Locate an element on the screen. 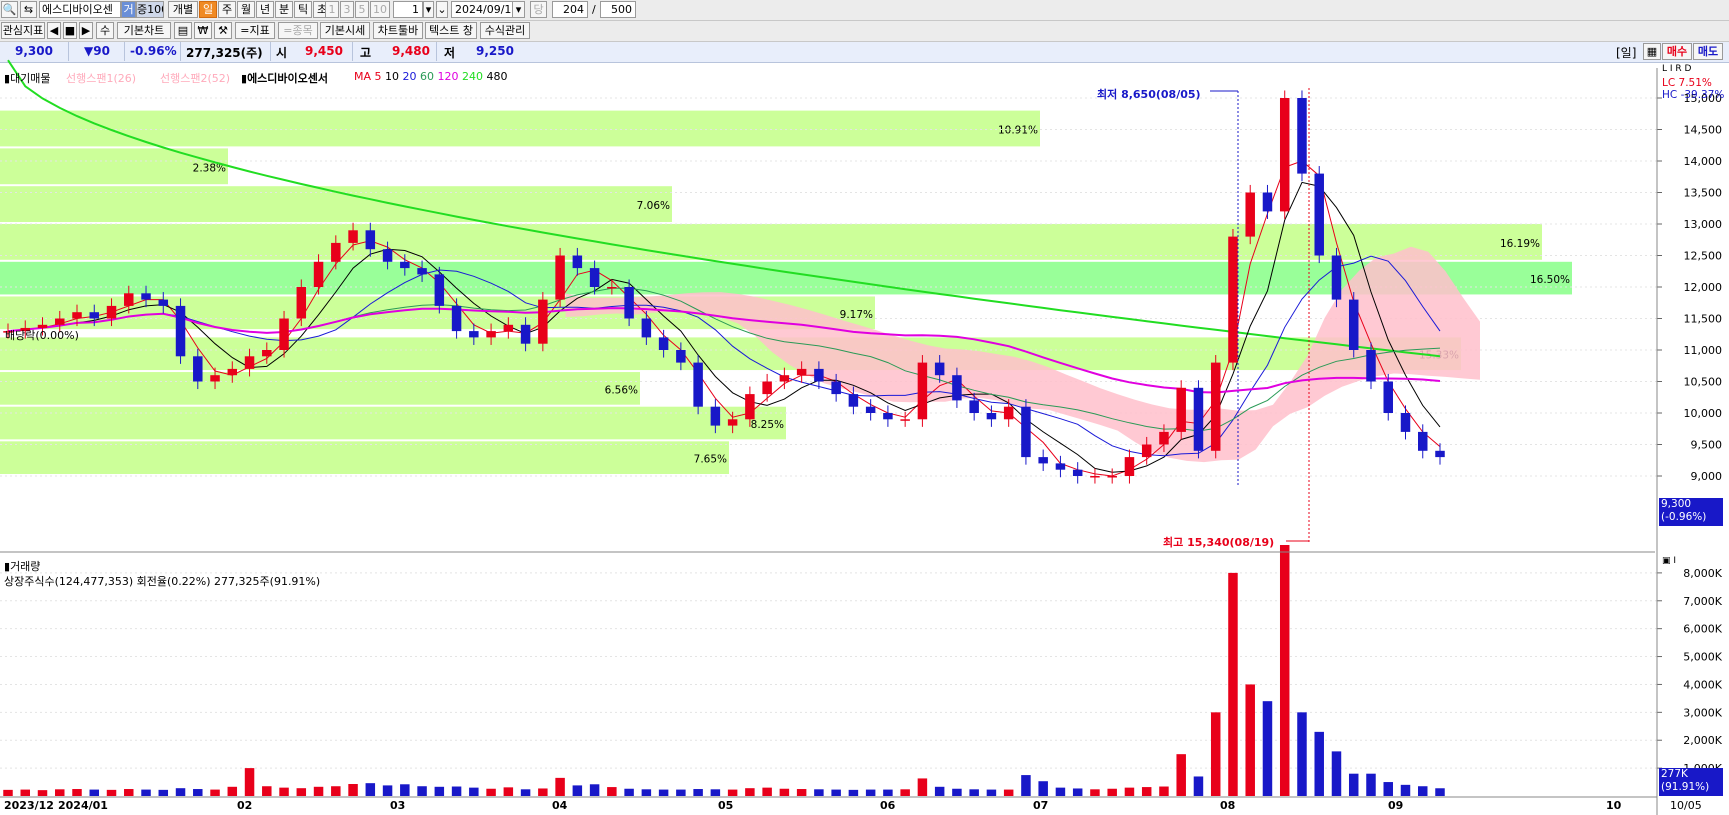 This screenshot has height=815, width=1729. volume-title-label: 거래량 is located at coordinates (25, 566).